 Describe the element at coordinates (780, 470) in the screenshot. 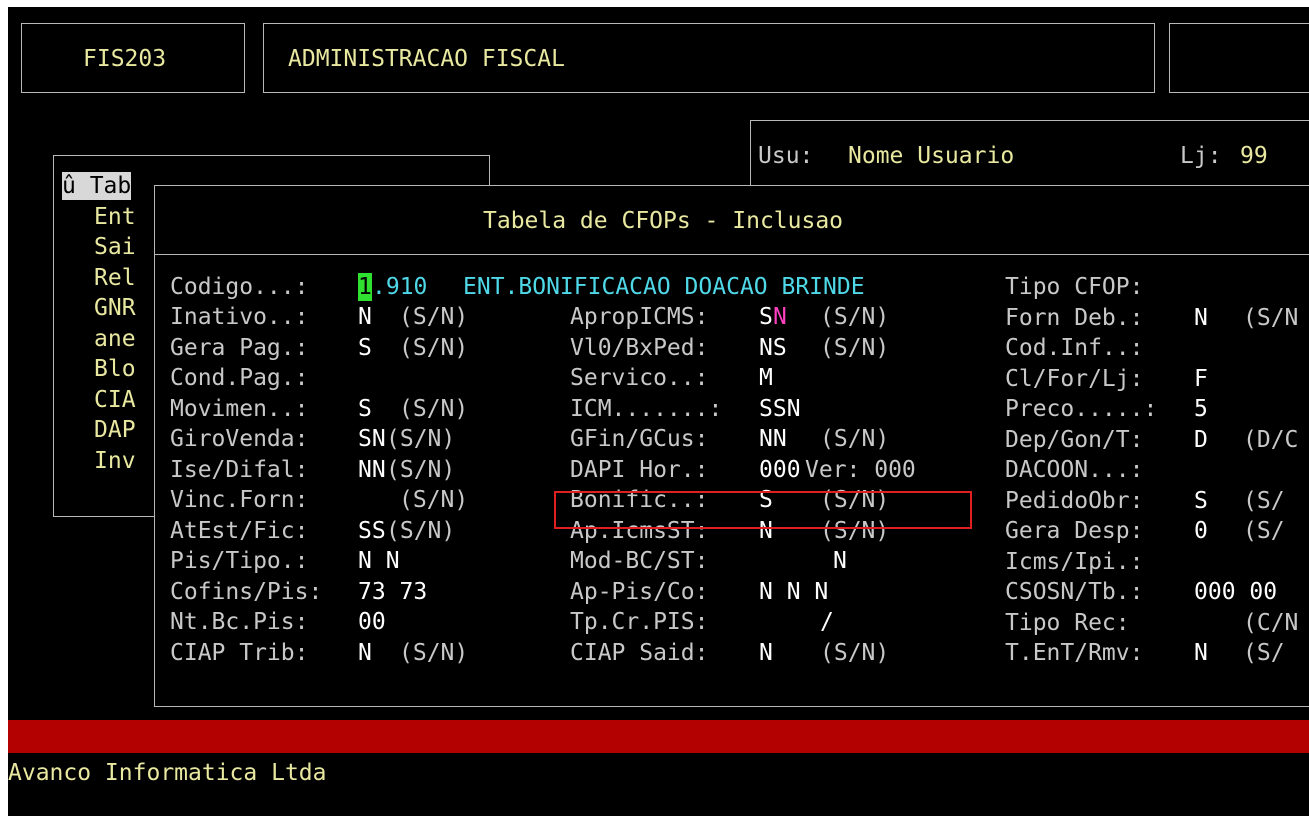

I see `field-value: 000` at that location.